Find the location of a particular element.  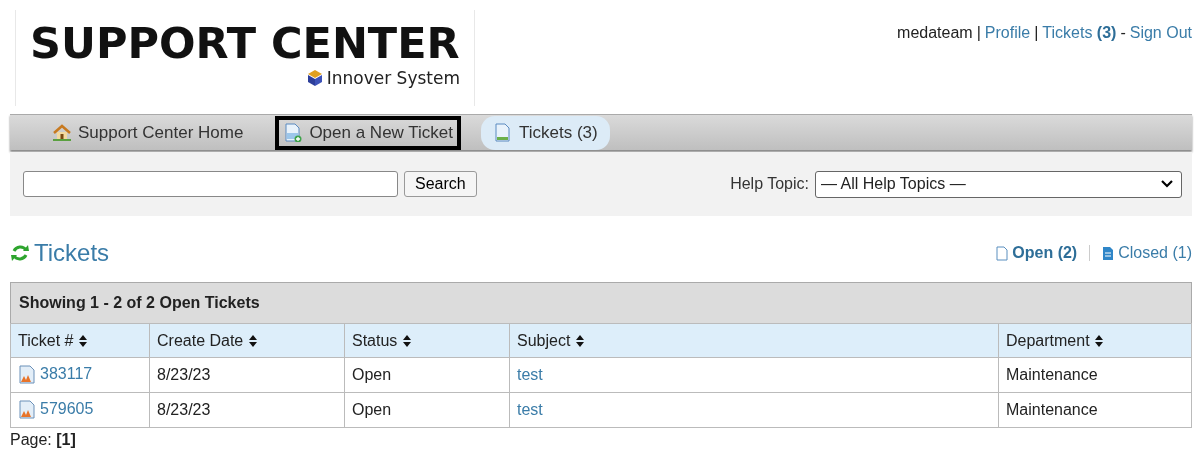

pager-text: Page: [1] is located at coordinates (43, 439).